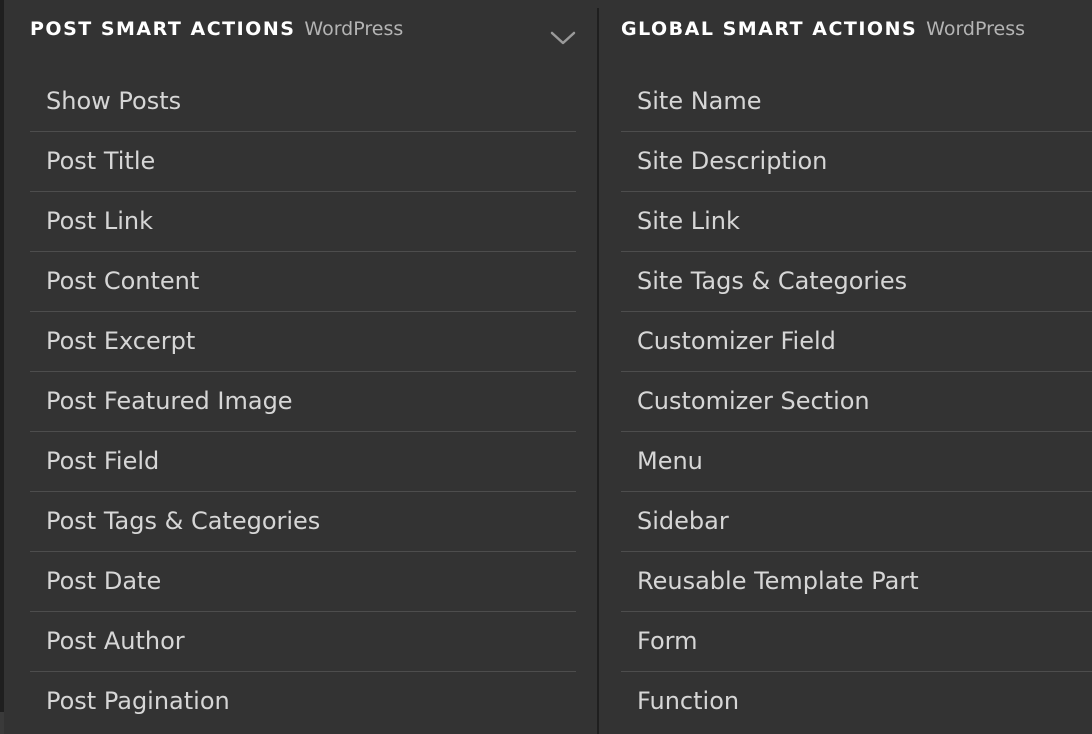 This screenshot has height=734, width=1092. I want to click on list-item-post-date: Post Date, so click(303, 581).